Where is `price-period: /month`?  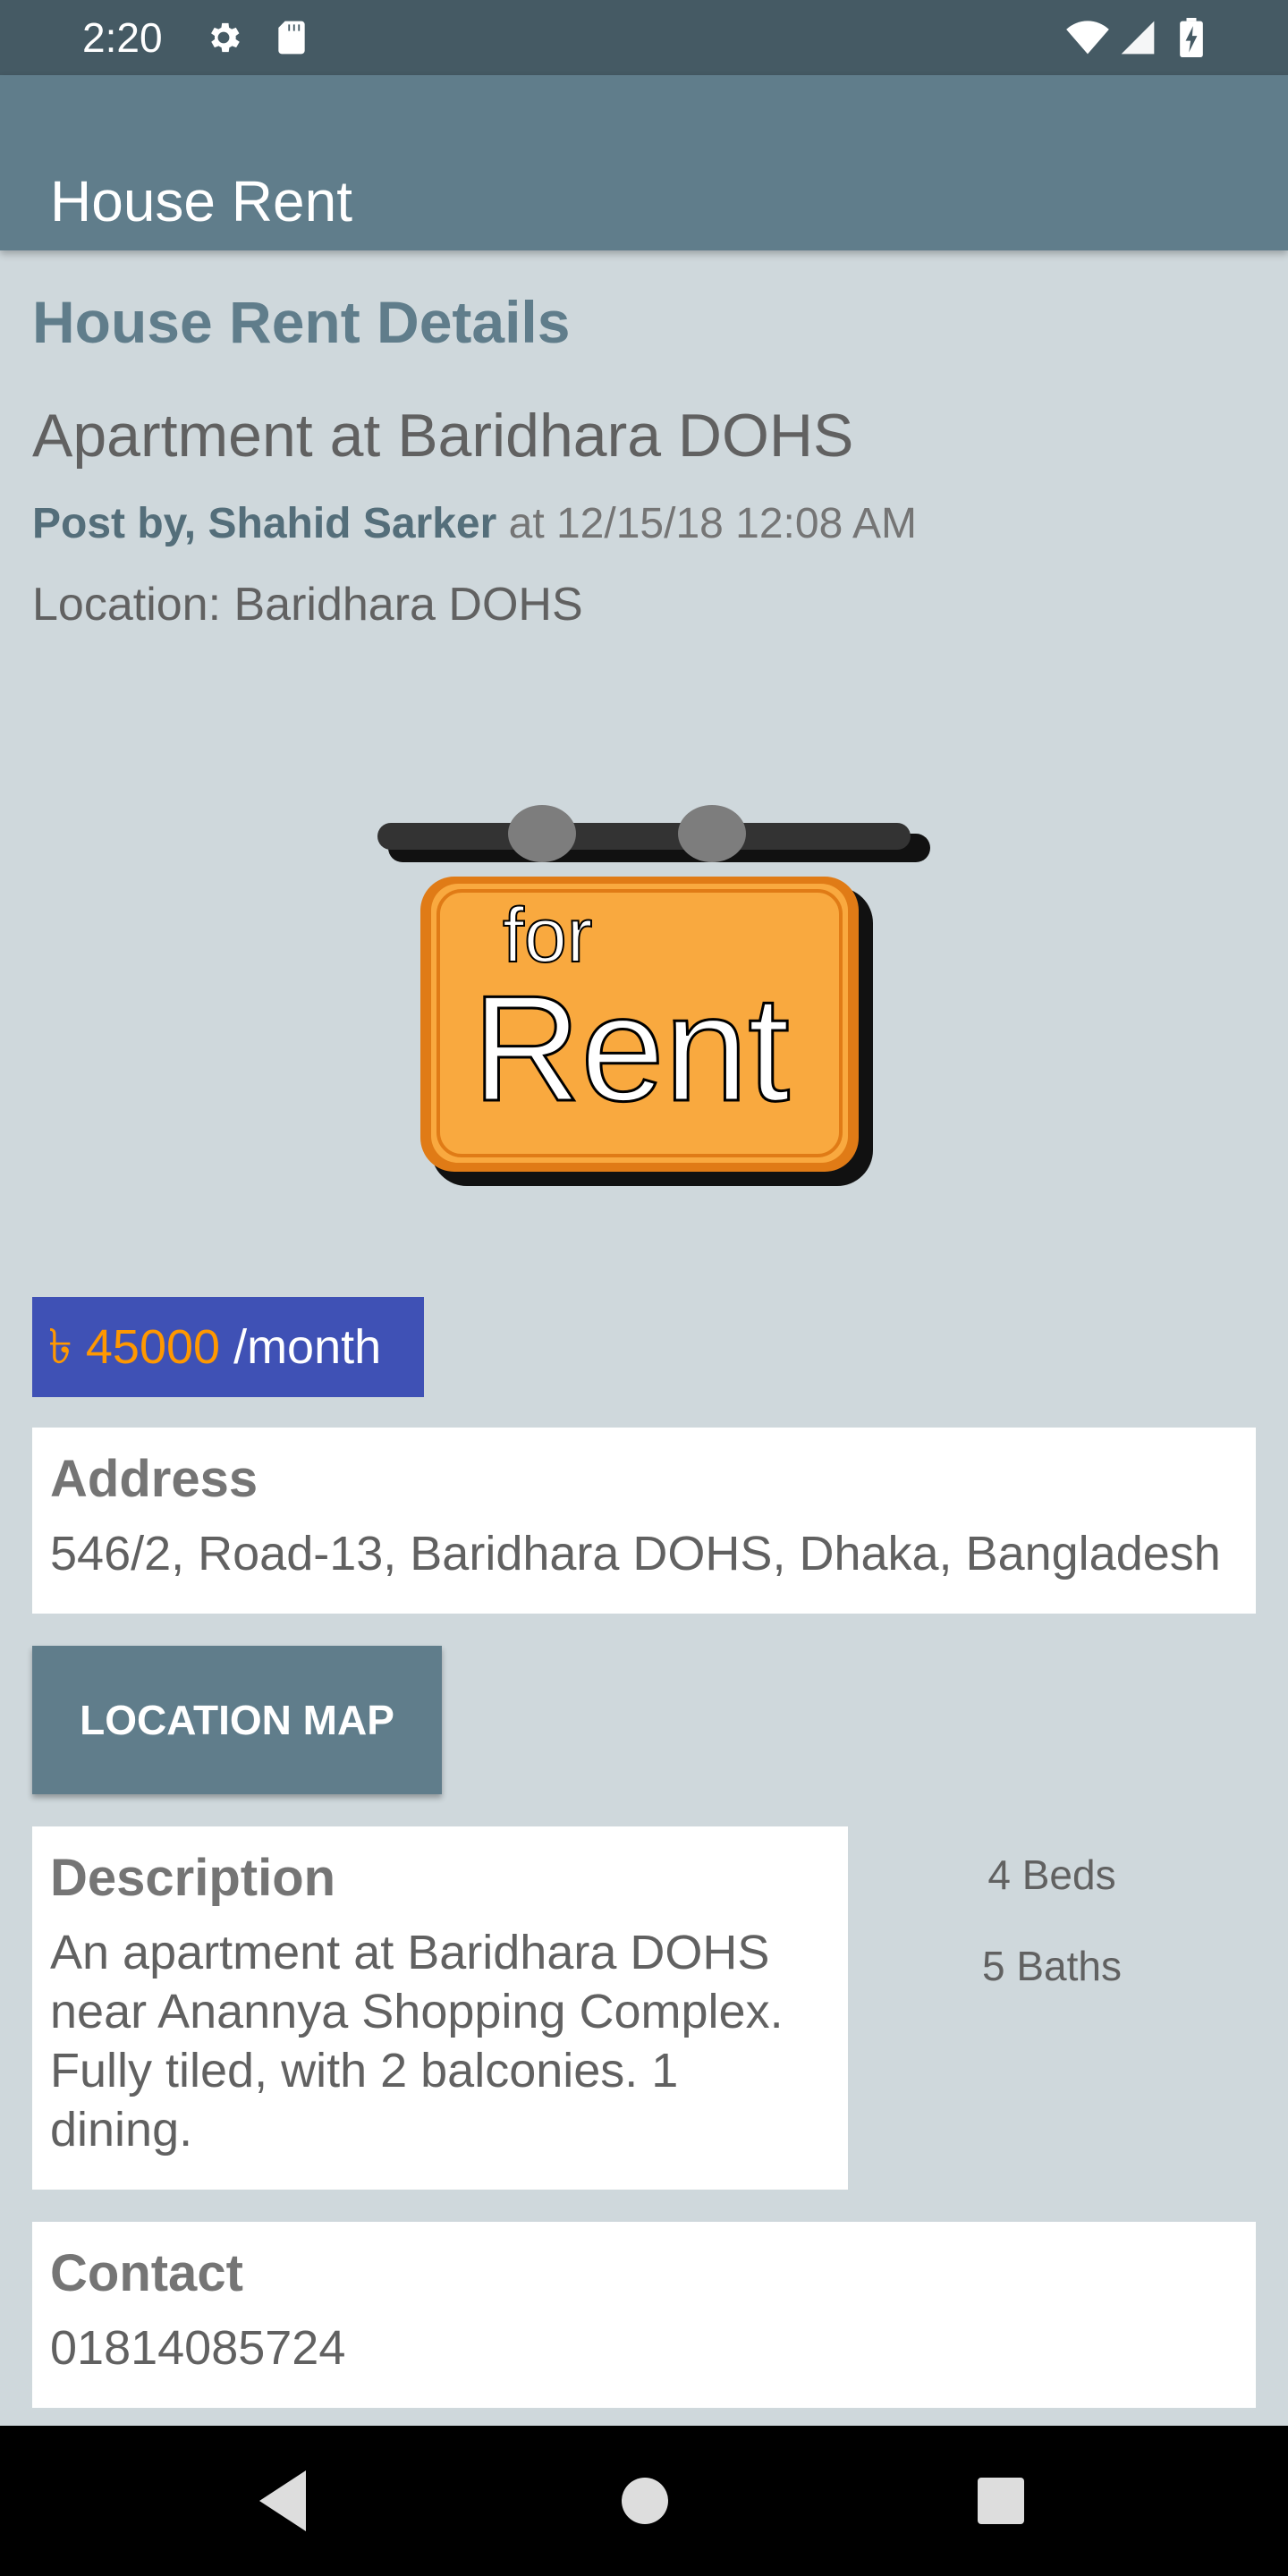 price-period: /month is located at coordinates (301, 1347).